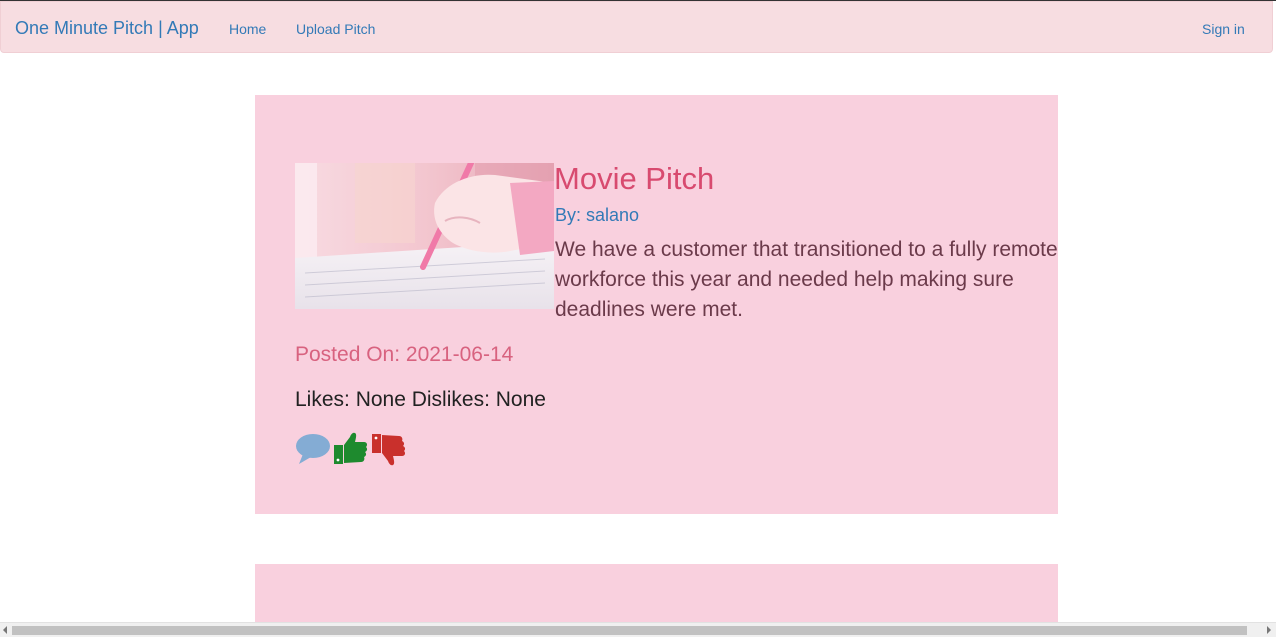 The height and width of the screenshot is (637, 1276). What do you see at coordinates (629, 630) in the screenshot?
I see `scrollbar-thumb` at bounding box center [629, 630].